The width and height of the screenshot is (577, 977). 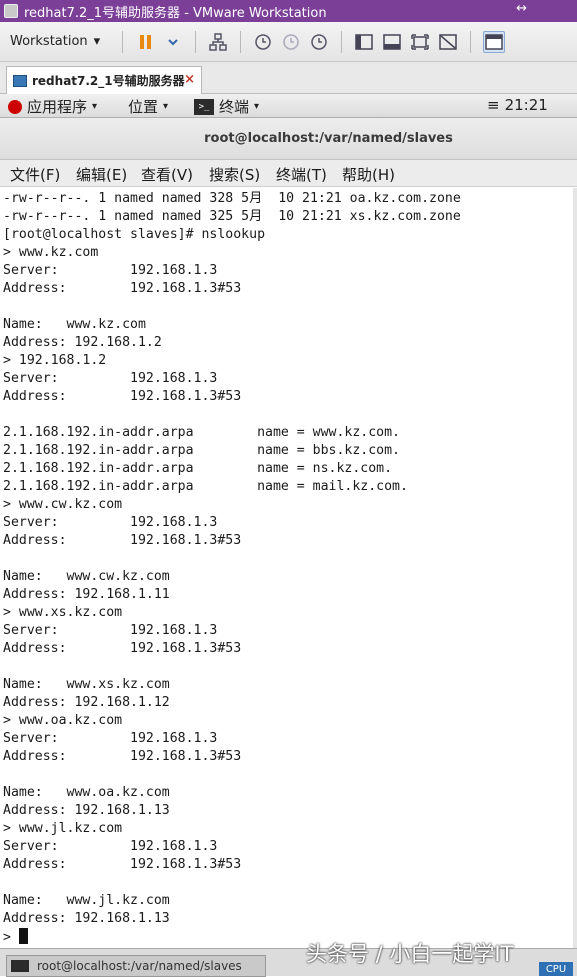 I want to click on terminal-line: Address: 192.168.1.12, so click(x=86, y=702).